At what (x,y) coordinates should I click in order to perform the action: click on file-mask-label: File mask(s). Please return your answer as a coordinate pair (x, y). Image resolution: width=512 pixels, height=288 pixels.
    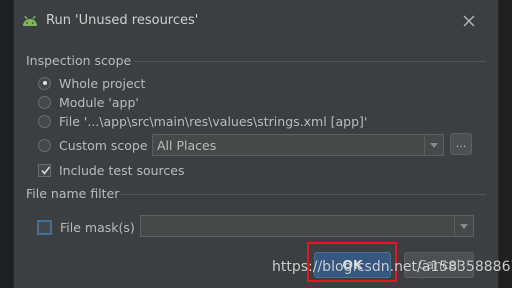
    Looking at the image, I should click on (97, 227).